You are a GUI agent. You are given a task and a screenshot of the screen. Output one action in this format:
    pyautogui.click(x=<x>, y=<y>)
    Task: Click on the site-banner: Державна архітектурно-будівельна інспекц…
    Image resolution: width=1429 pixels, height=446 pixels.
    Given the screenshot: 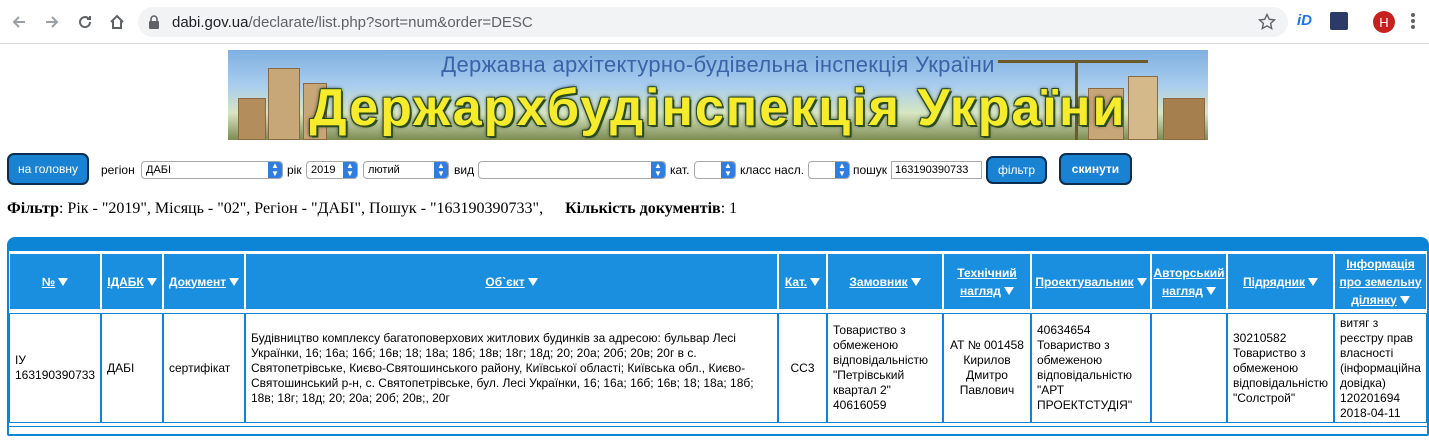 What is the action you would take?
    pyautogui.click(x=718, y=95)
    